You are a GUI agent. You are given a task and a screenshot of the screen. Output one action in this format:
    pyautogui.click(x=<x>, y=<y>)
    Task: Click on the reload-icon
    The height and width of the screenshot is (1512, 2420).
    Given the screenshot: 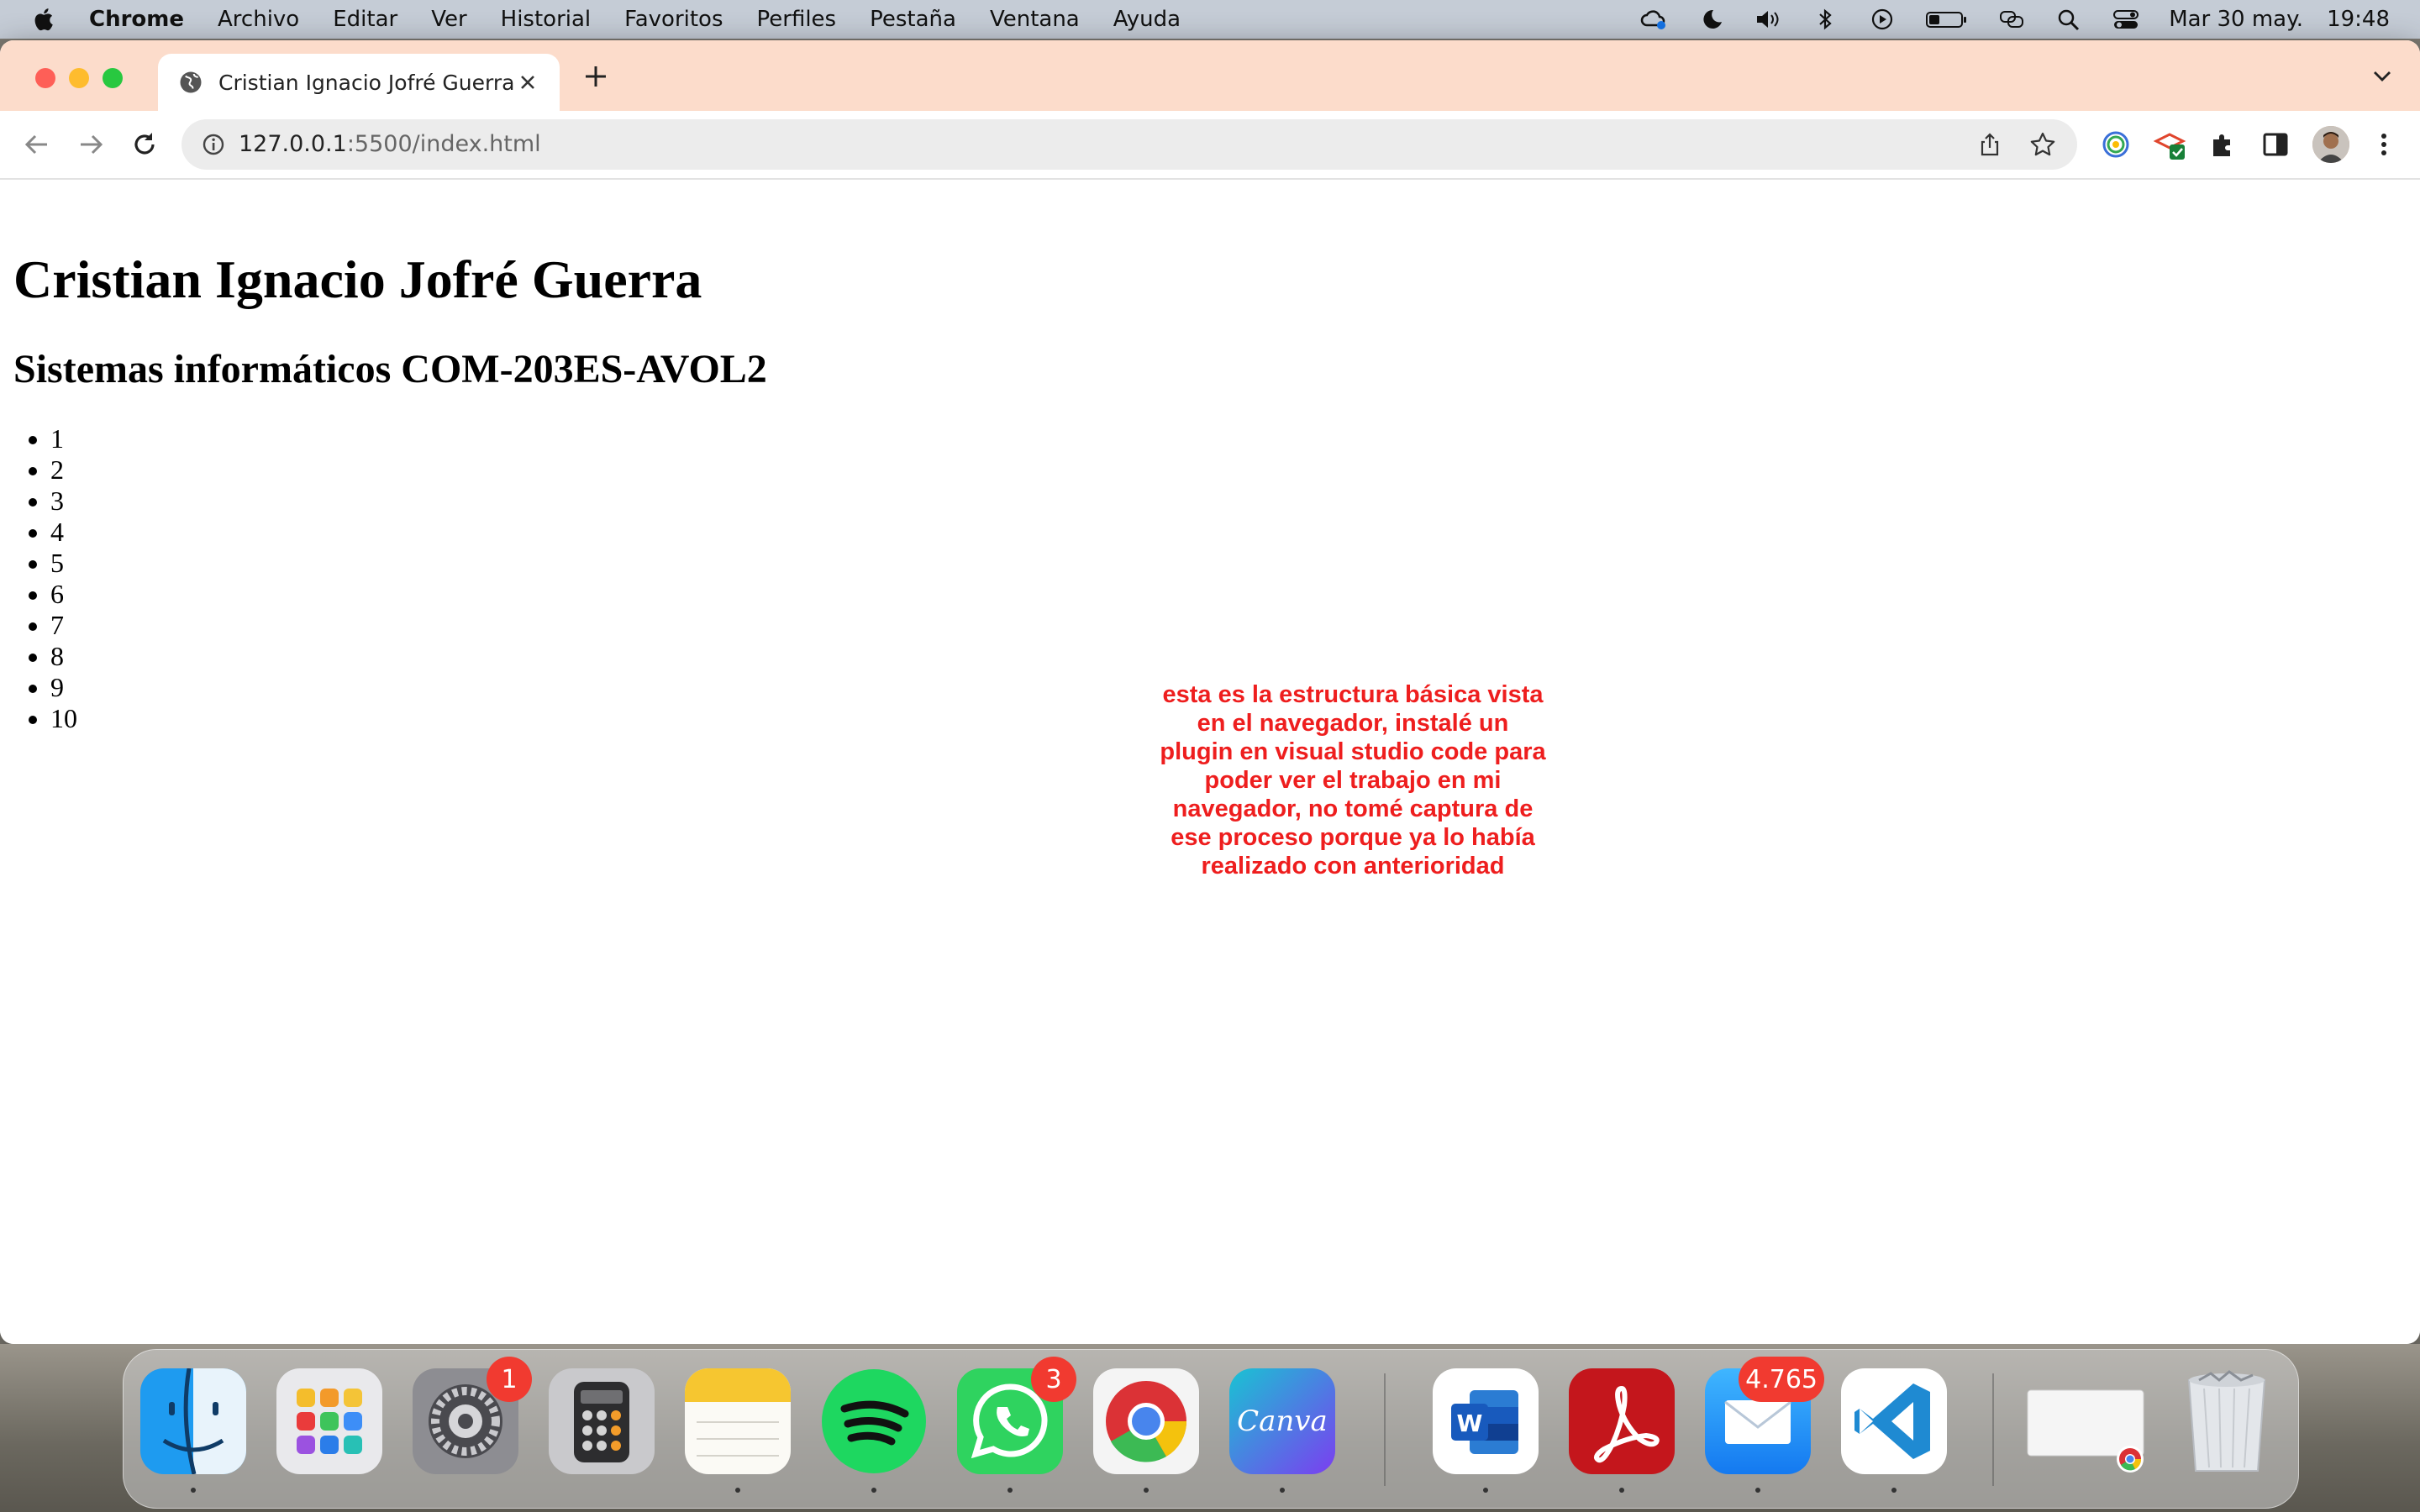 What is the action you would take?
    pyautogui.click(x=144, y=144)
    